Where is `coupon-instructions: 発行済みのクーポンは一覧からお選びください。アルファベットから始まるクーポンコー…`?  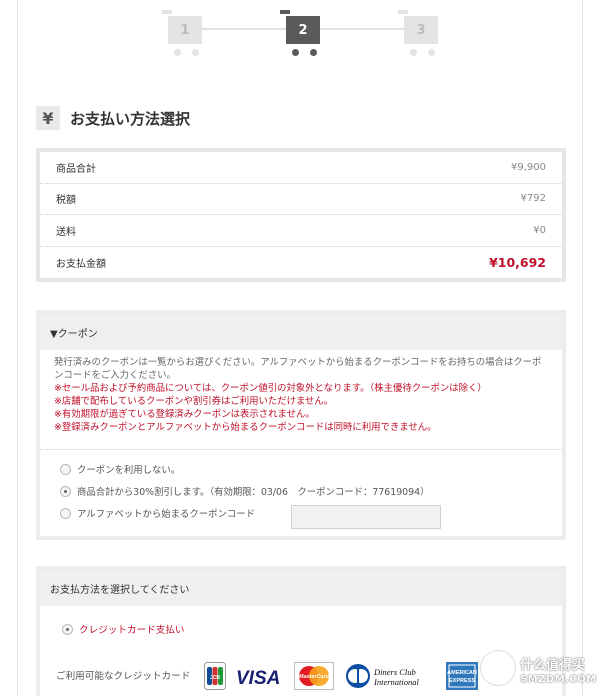 coupon-instructions: 発行済みのクーポンは一覧からお選びください。アルファベットから始まるクーポンコー… is located at coordinates (298, 369).